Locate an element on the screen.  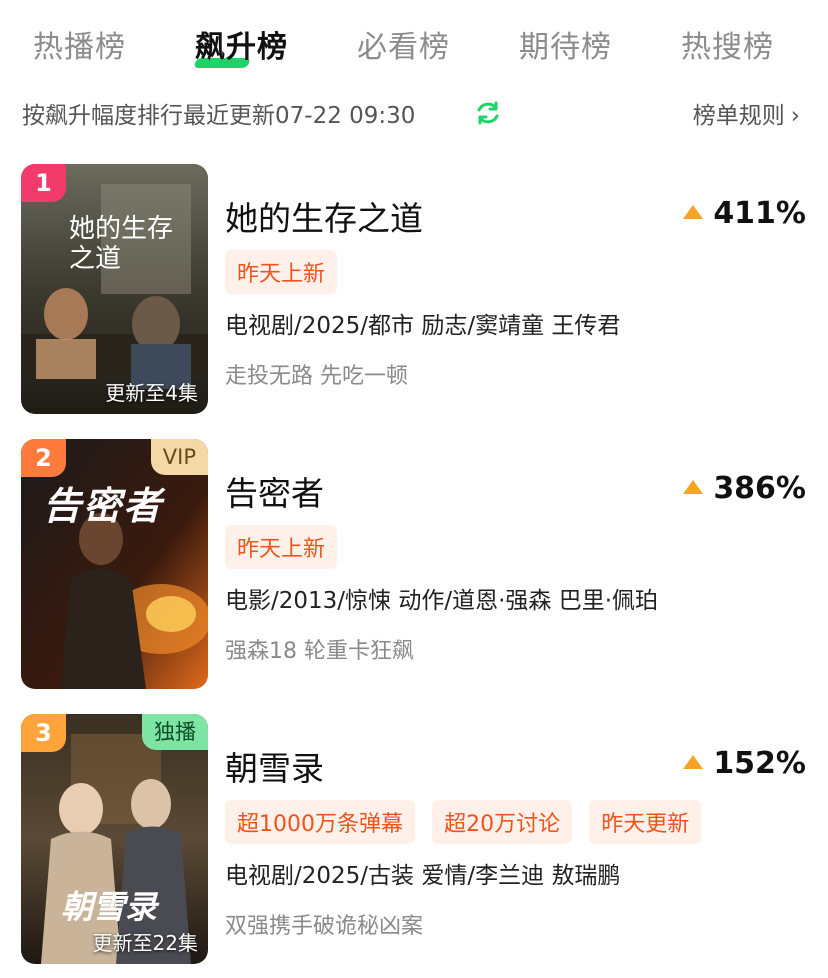
poster: 告密者 2 VIP is located at coordinates (114, 564).